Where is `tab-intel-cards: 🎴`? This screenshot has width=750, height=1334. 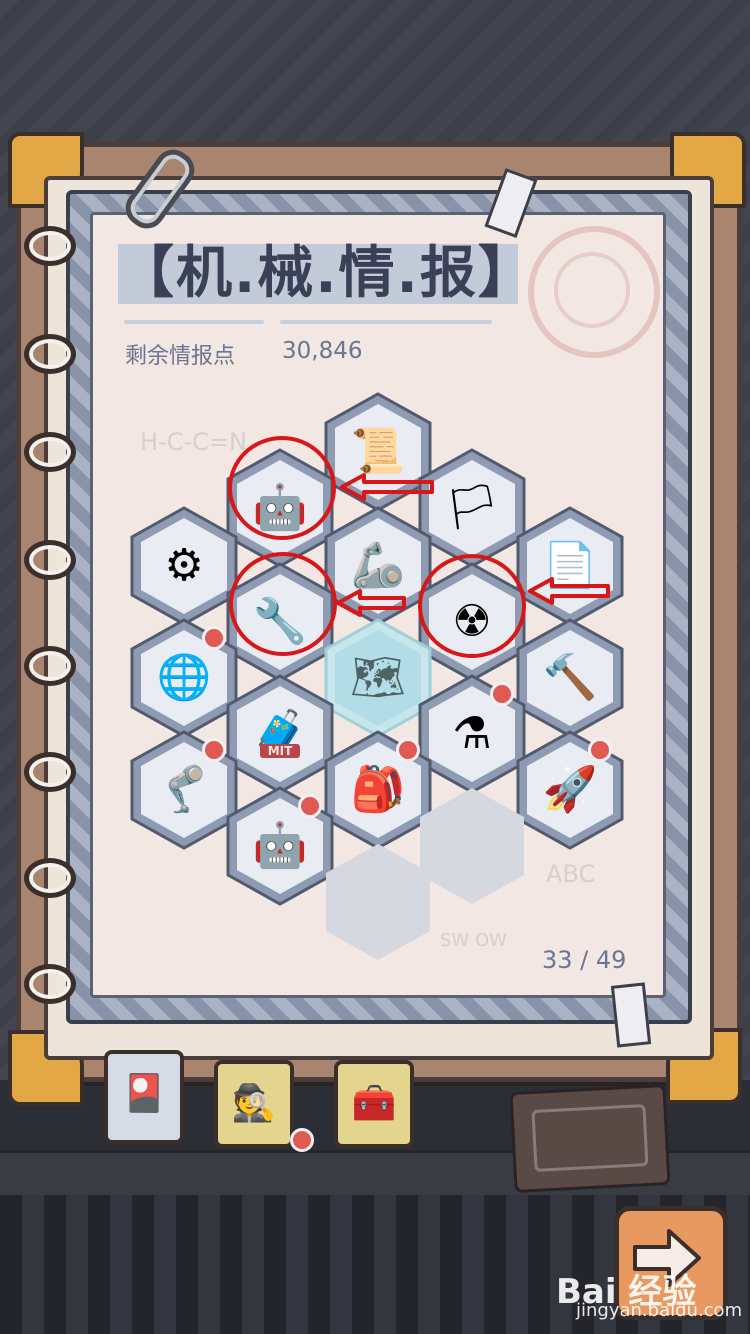
tab-intel-cards: 🎴 is located at coordinates (144, 1097).